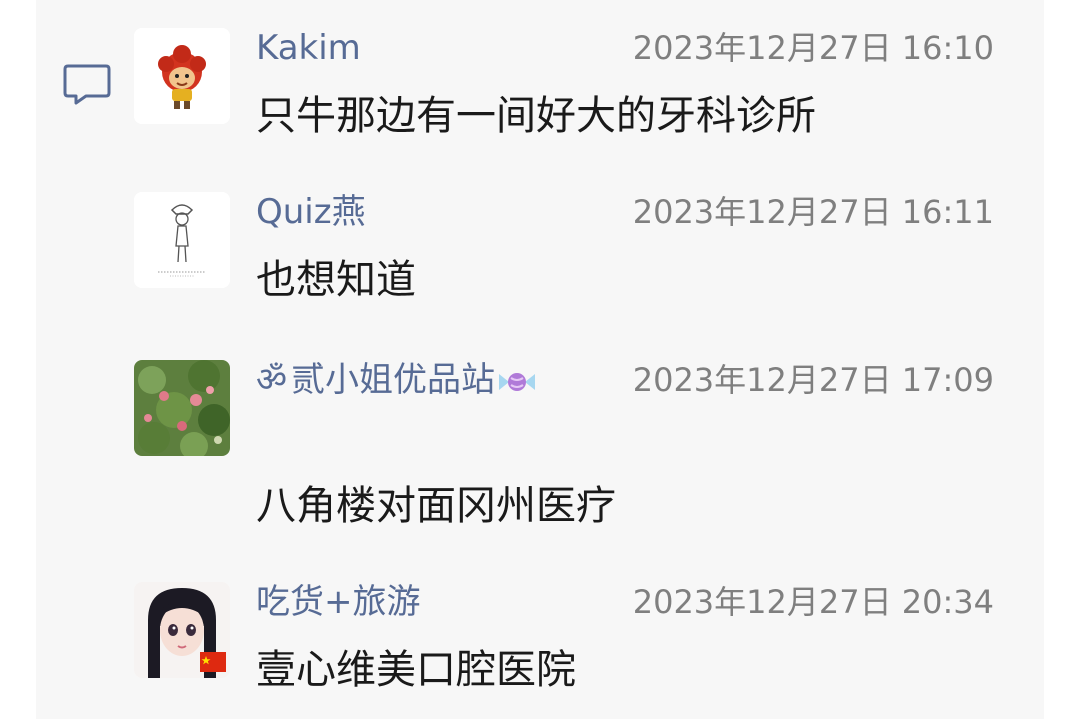 This screenshot has width=1080, height=719. What do you see at coordinates (564, 247) in the screenshot?
I see `comment-item: Quiz燕 2023年12月27日 16:11 也想知道` at bounding box center [564, 247].